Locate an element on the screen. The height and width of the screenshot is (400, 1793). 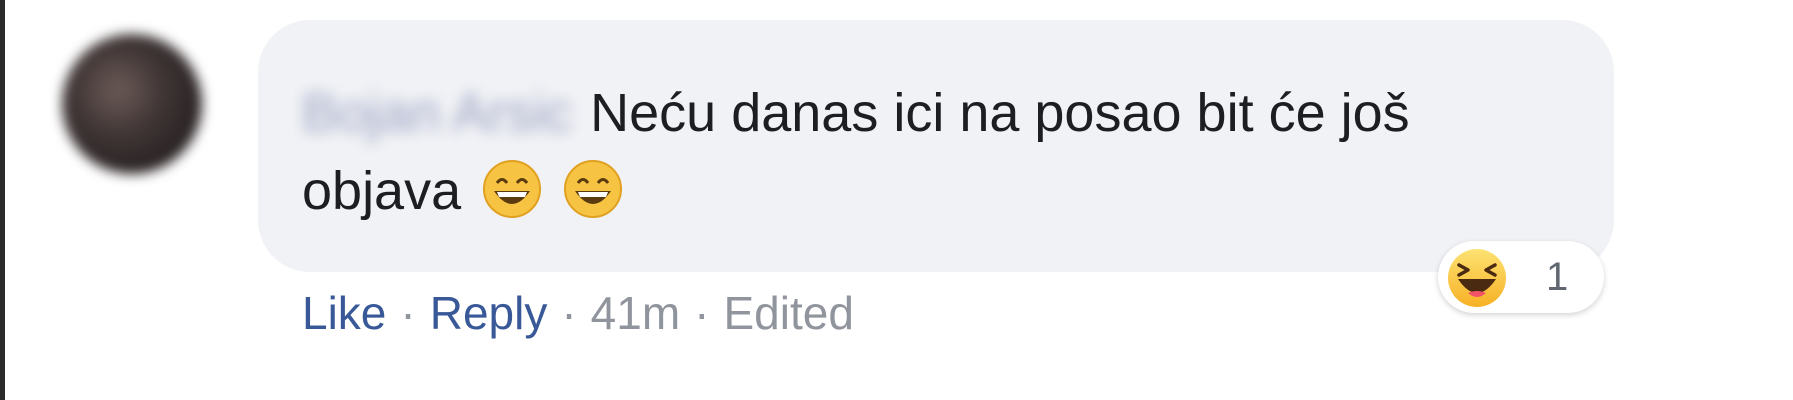
edited-label: Edited is located at coordinates (788, 313).